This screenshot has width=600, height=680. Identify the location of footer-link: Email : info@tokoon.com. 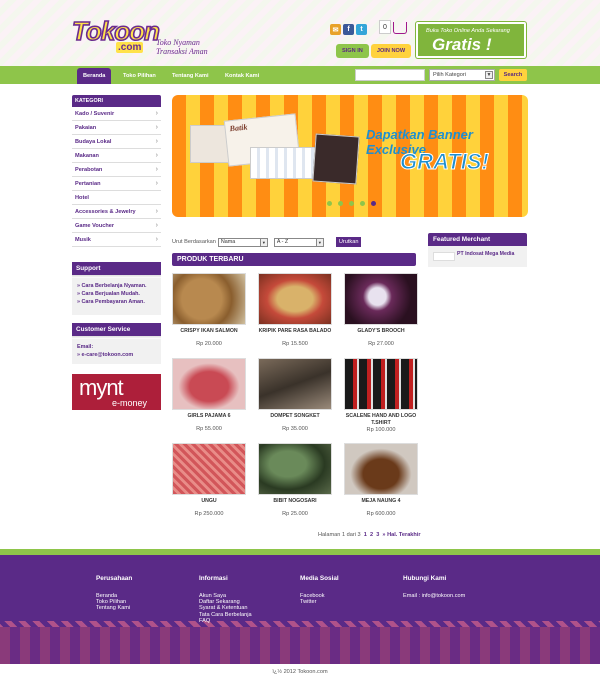
(434, 596).